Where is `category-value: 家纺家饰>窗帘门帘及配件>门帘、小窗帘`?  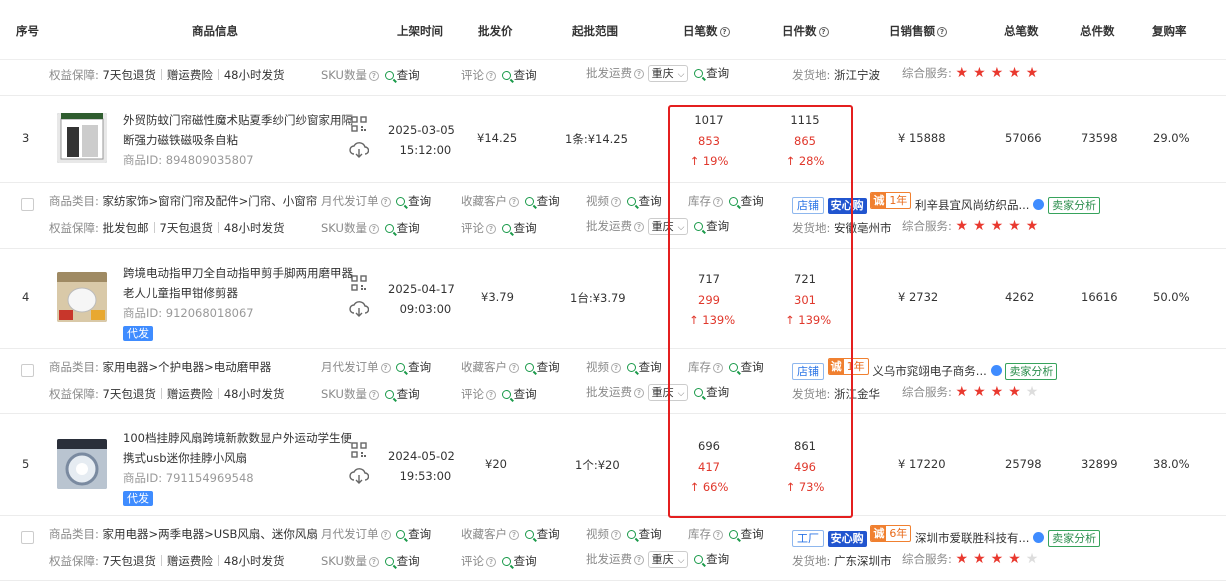 category-value: 家纺家饰>窗帘门帘及配件>门帘、小窗帘 is located at coordinates (210, 201).